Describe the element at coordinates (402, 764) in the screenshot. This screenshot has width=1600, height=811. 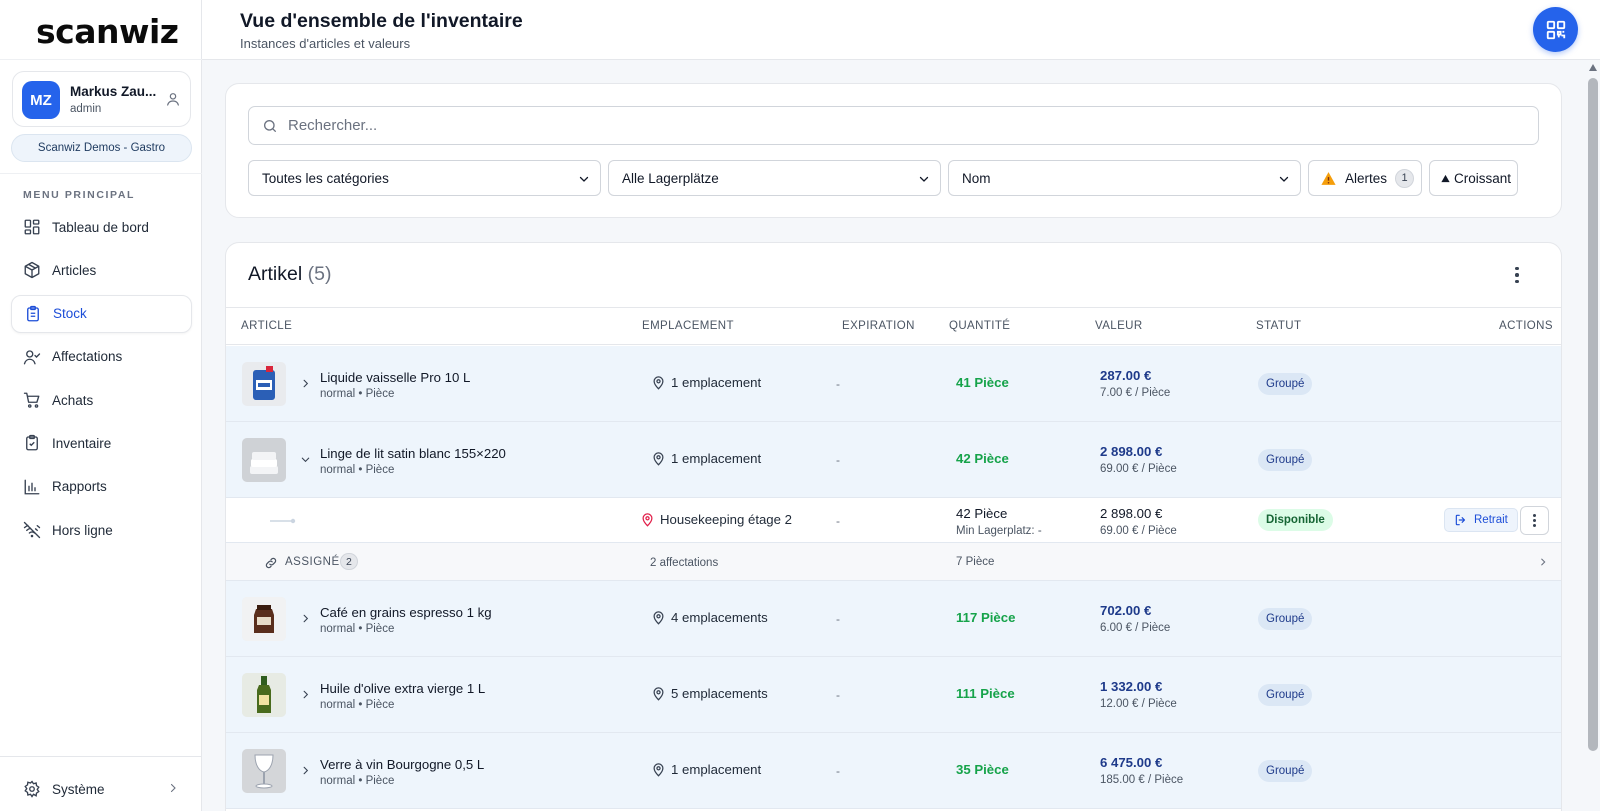
I see `item-name: Verre à vin Bourgogne 0,5 L` at that location.